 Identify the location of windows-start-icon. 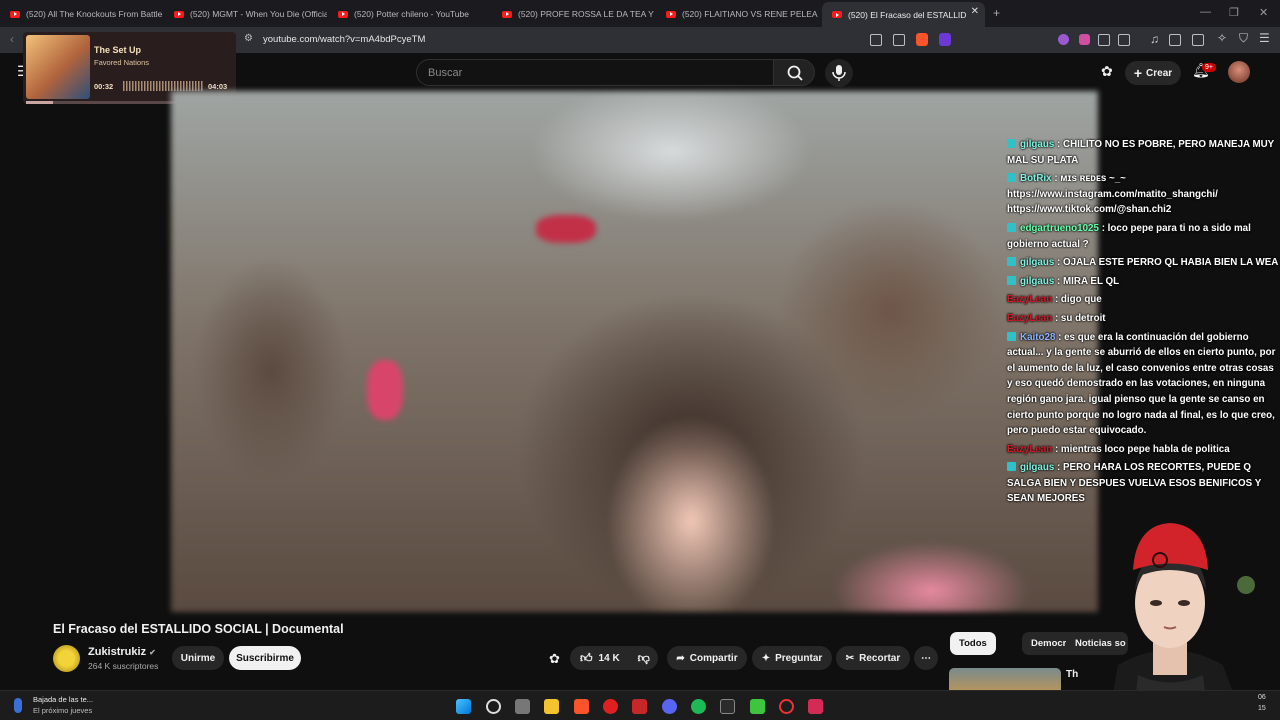
(463, 706).